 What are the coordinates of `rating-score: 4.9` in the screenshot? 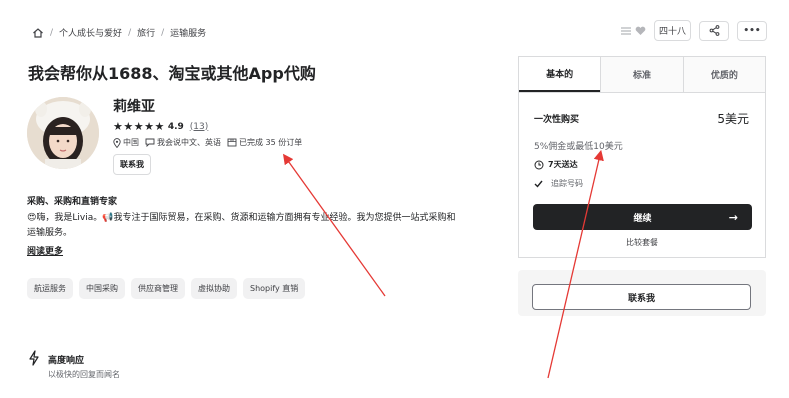 It's located at (175, 126).